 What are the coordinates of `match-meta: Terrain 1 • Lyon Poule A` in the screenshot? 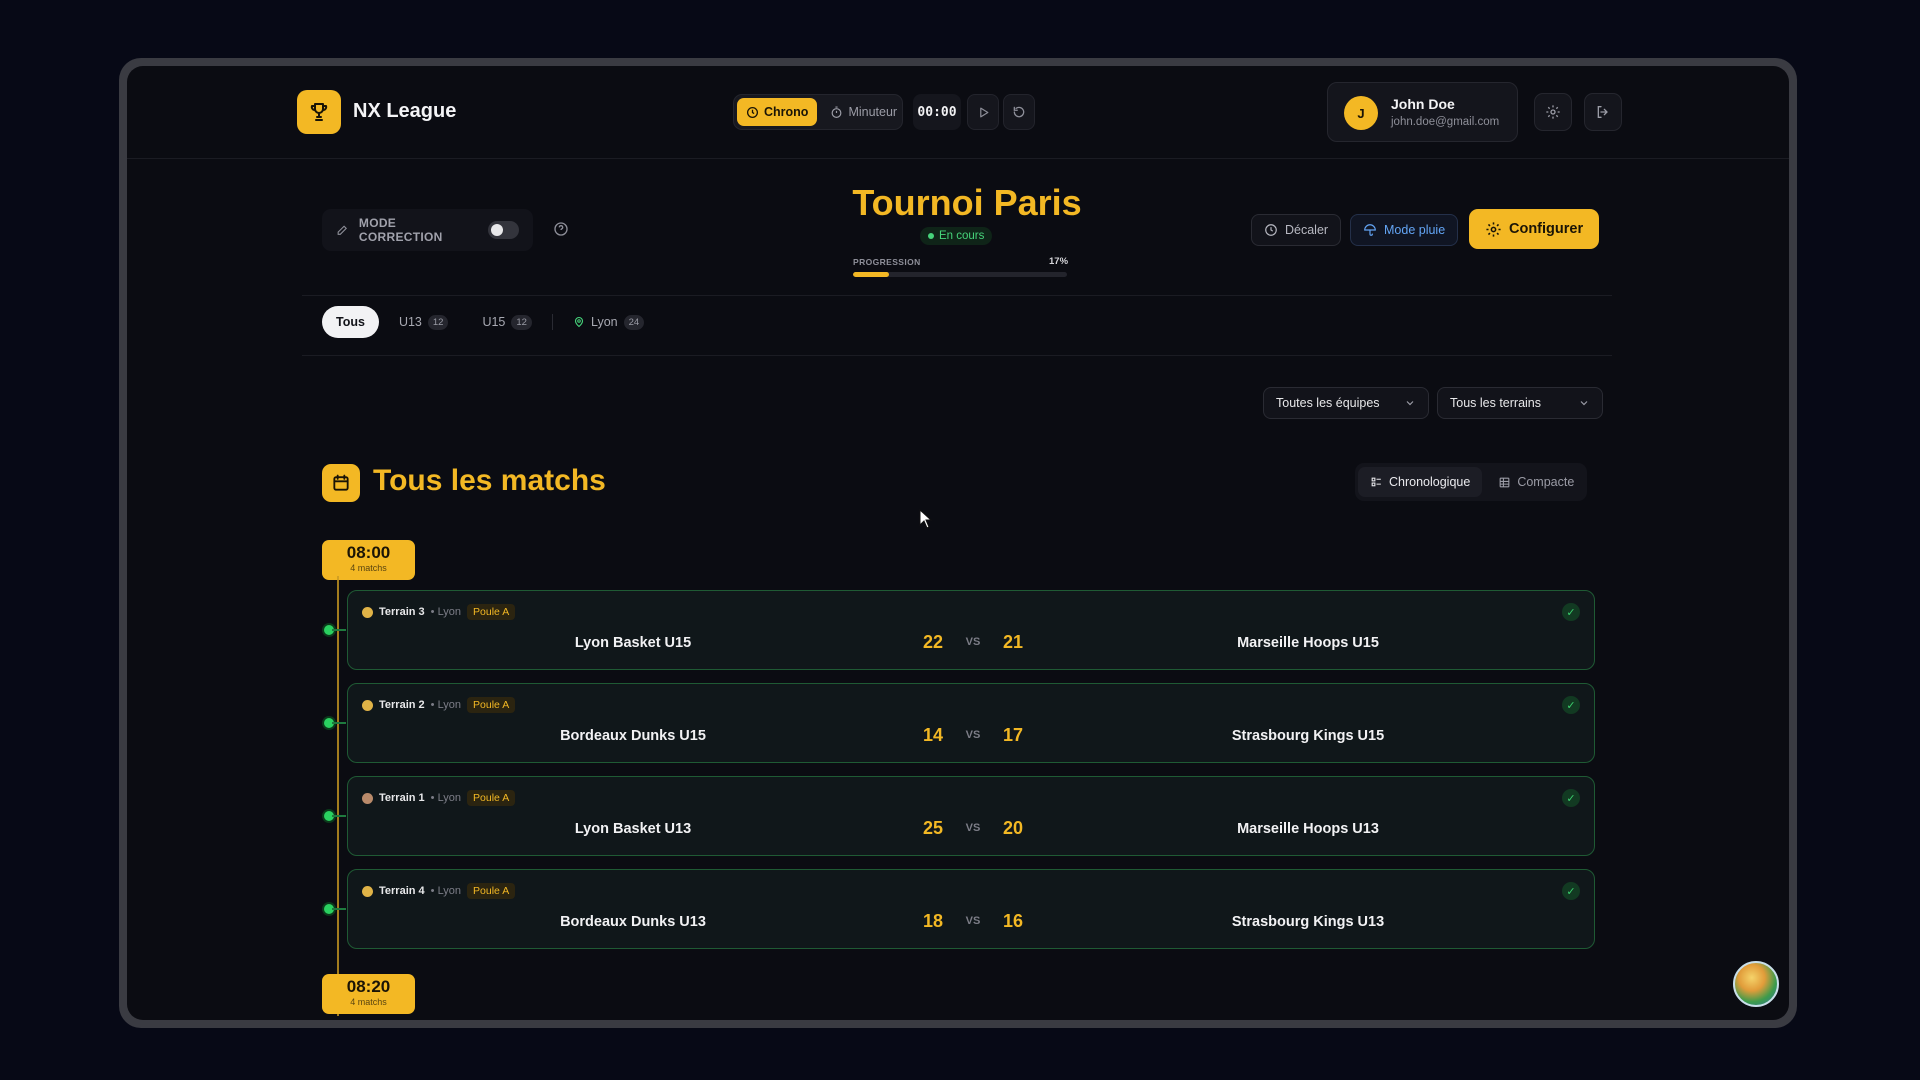 It's located at (439, 798).